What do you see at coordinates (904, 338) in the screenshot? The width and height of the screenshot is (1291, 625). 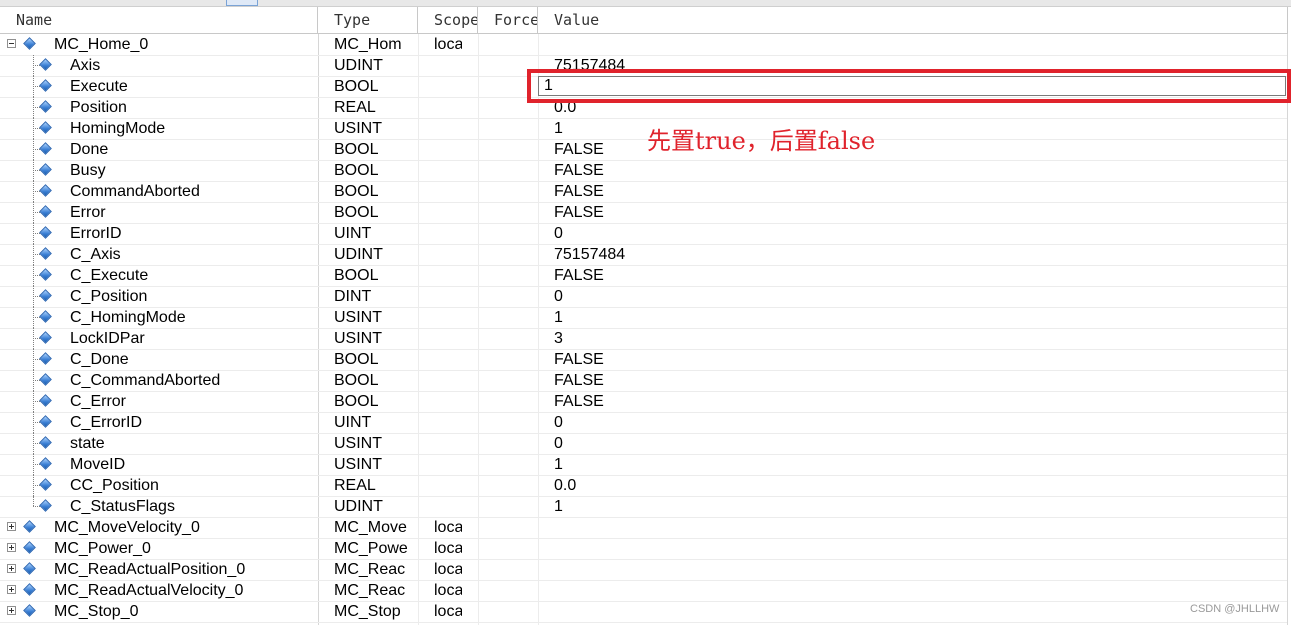 I see `row-value: 3` at bounding box center [904, 338].